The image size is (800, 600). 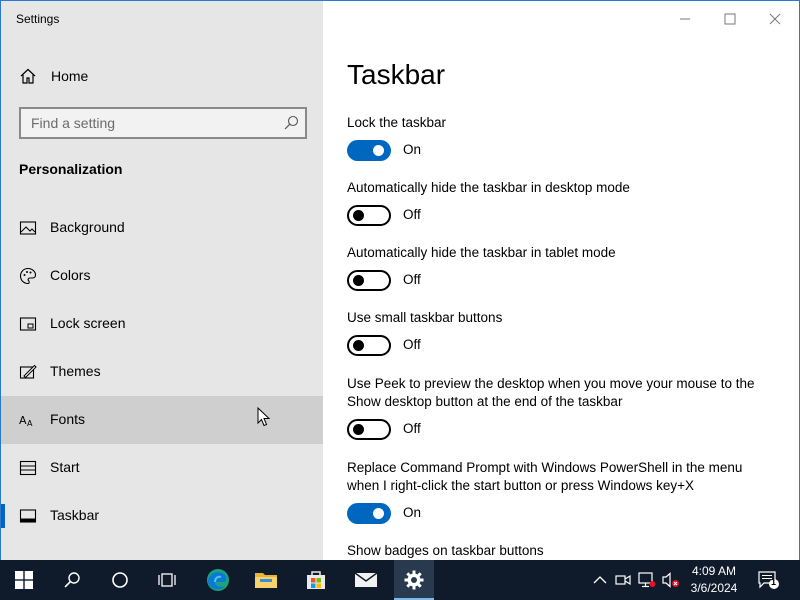 What do you see at coordinates (28, 76) in the screenshot?
I see `home-icon` at bounding box center [28, 76].